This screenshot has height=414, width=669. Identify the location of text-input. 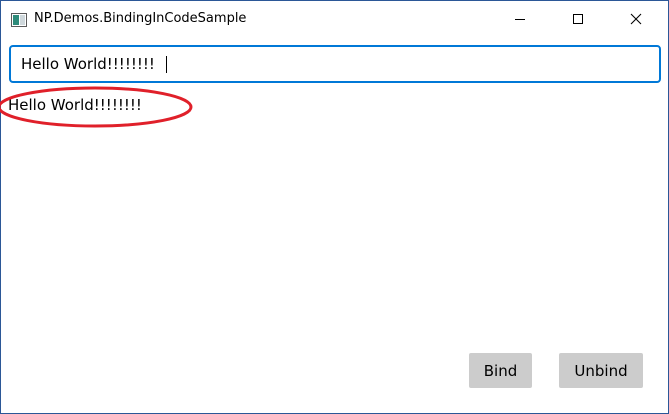
(336, 64).